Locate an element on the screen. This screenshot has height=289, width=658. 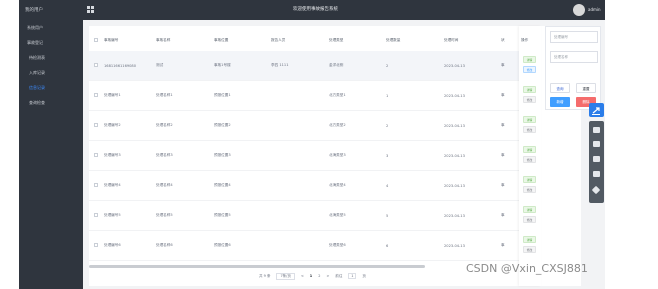
table-cell: 处理名称6 is located at coordinates (164, 245).